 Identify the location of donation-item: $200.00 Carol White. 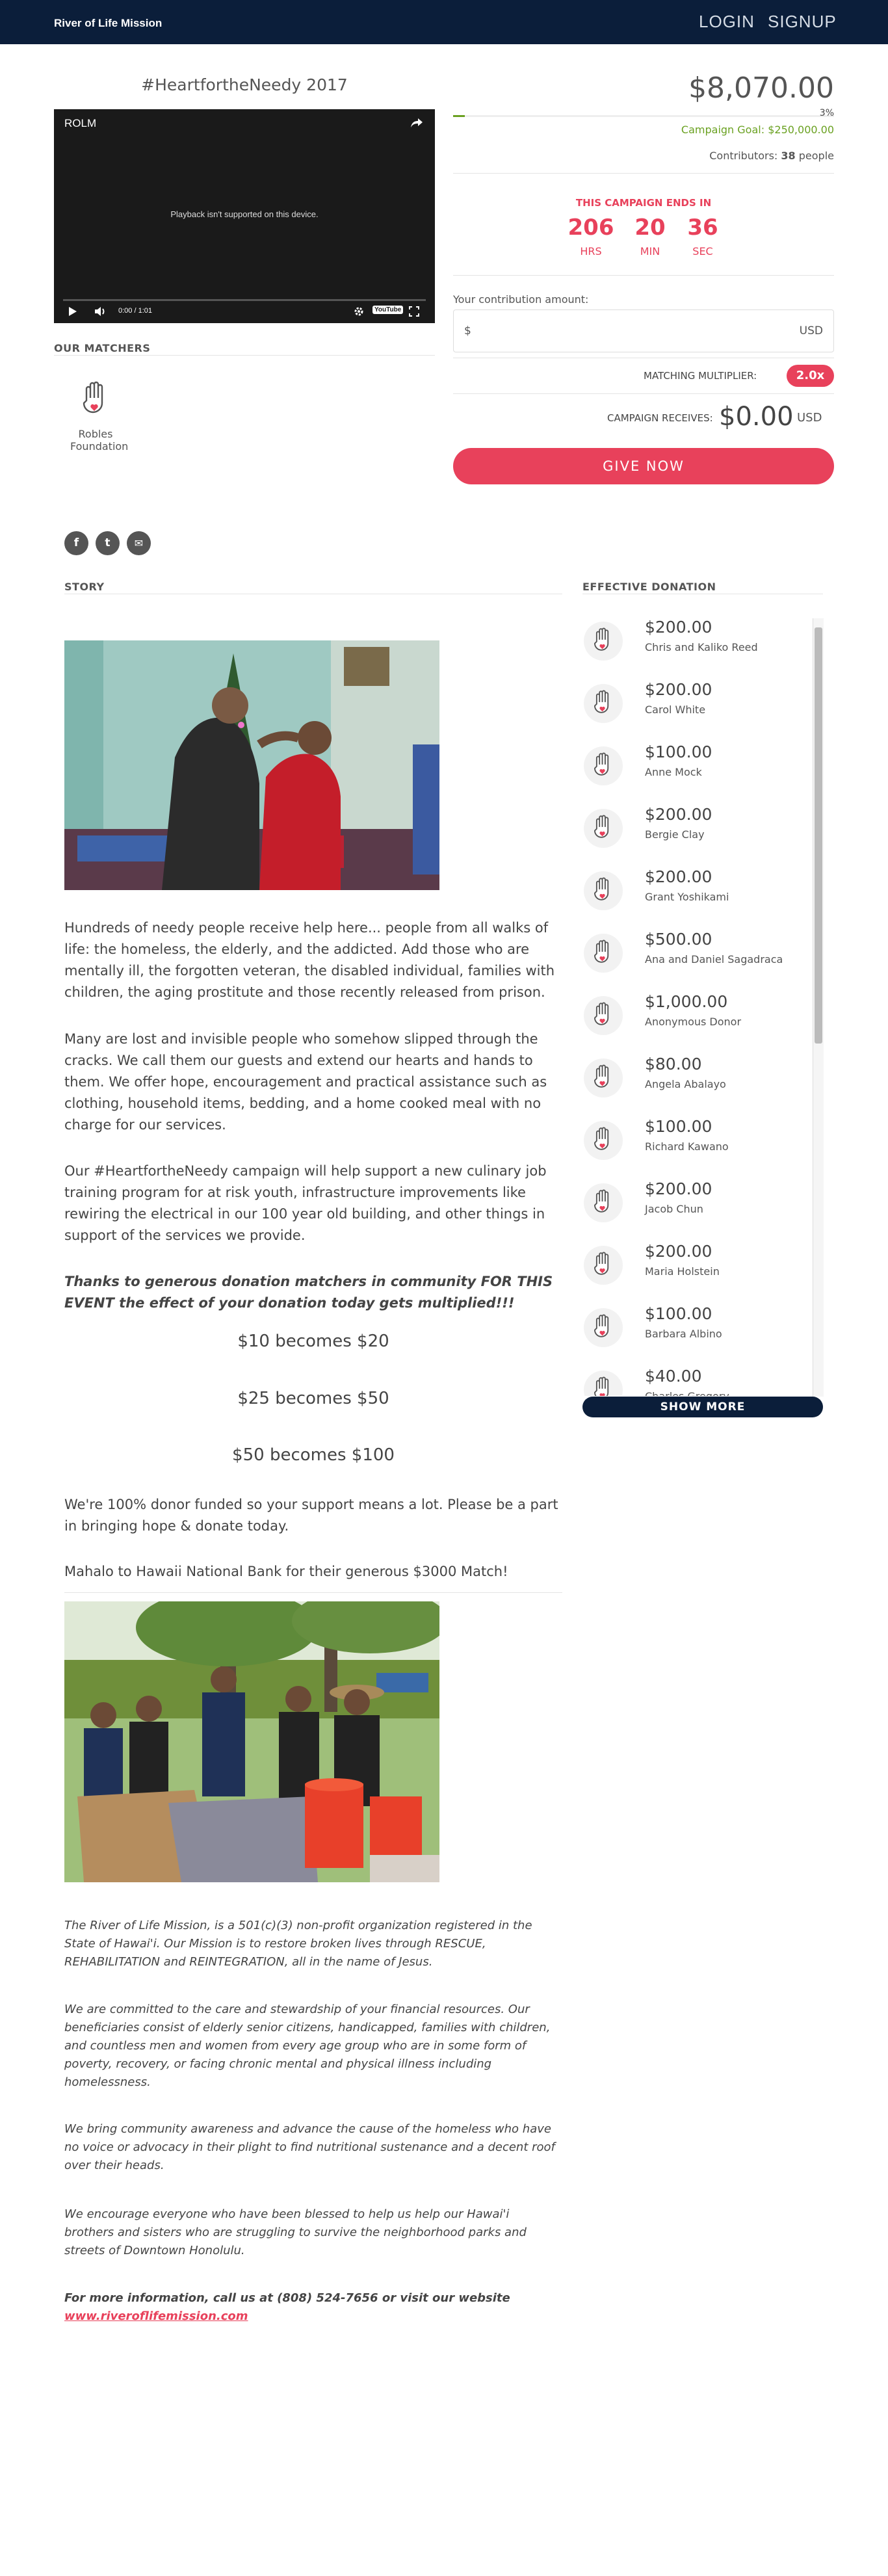
(699, 711).